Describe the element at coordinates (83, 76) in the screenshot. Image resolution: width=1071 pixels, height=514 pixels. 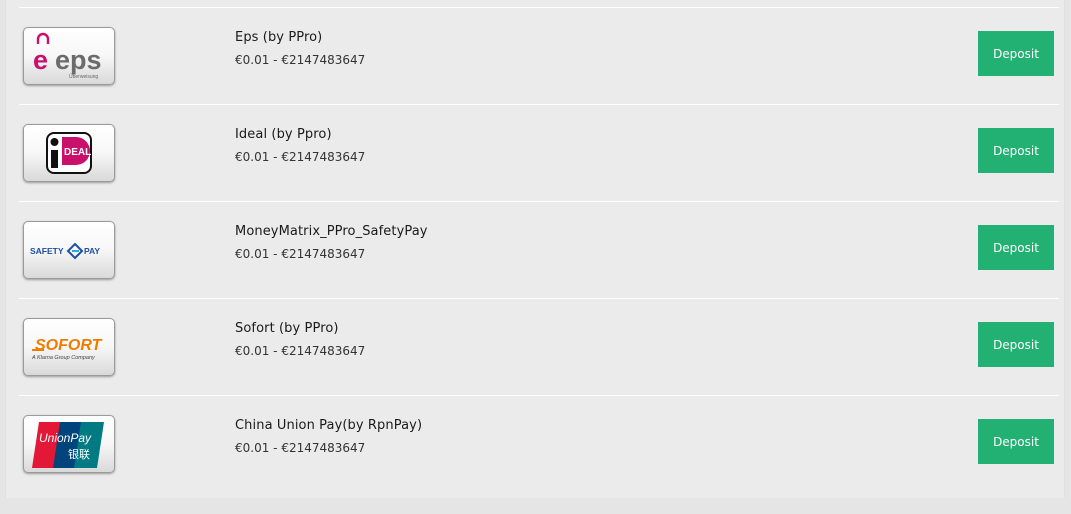
I see `svg-text: Überweisung` at that location.